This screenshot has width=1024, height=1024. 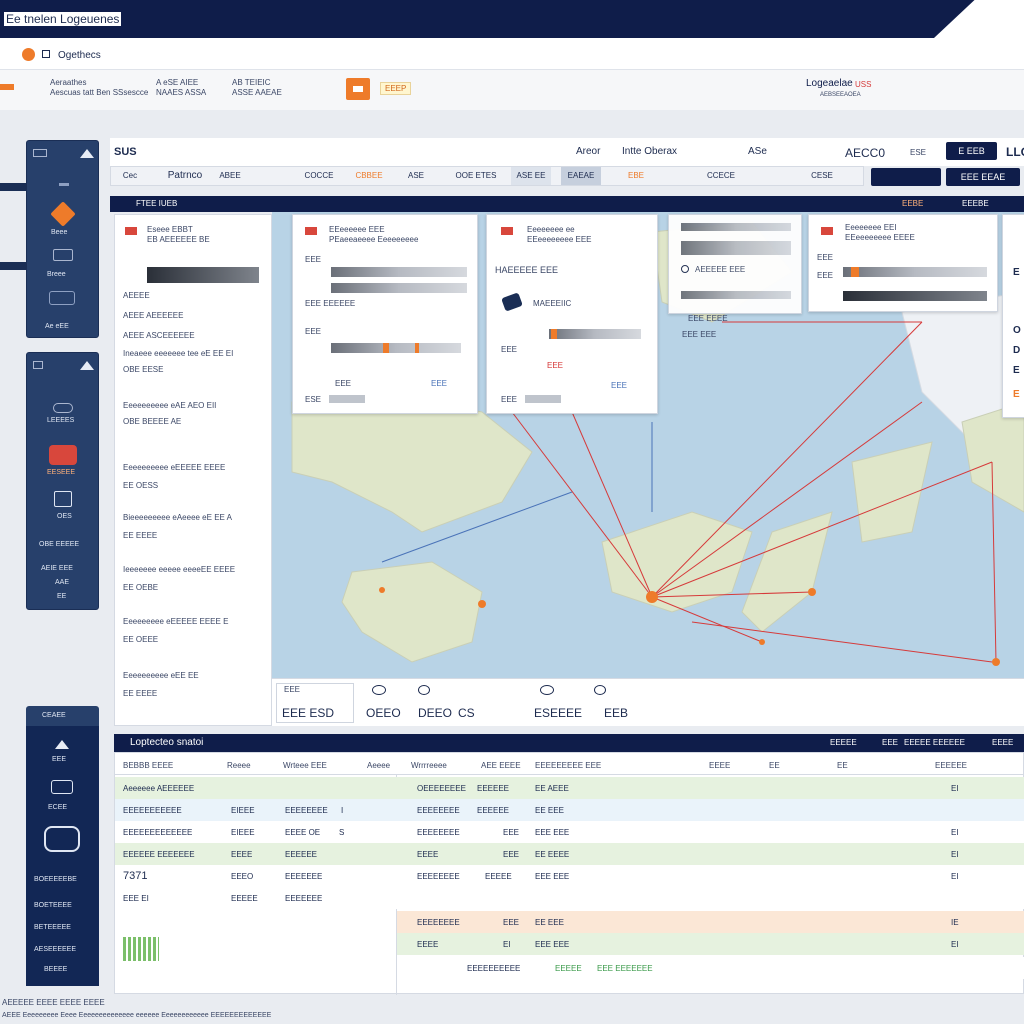 I want to click on tab-10: EBE, so click(x=636, y=176).